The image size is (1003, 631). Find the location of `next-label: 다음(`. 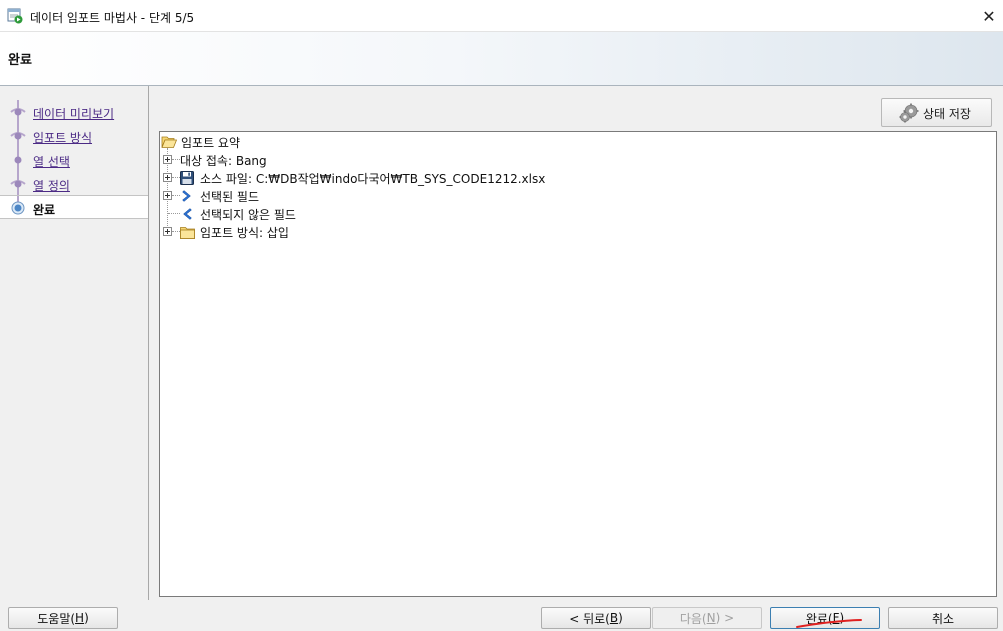

next-label: 다음( is located at coordinates (693, 618).